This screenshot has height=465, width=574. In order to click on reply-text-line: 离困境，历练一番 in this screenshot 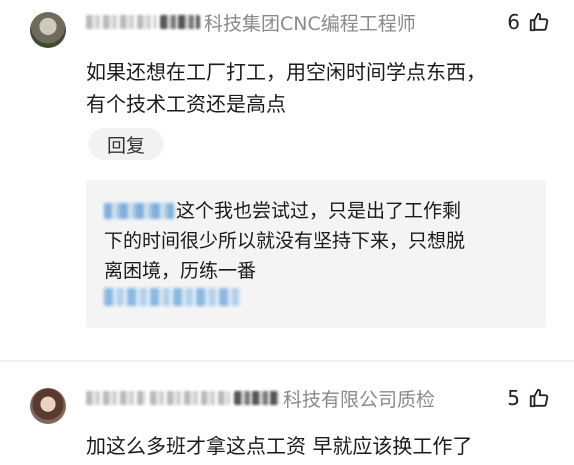, I will do `click(180, 271)`.